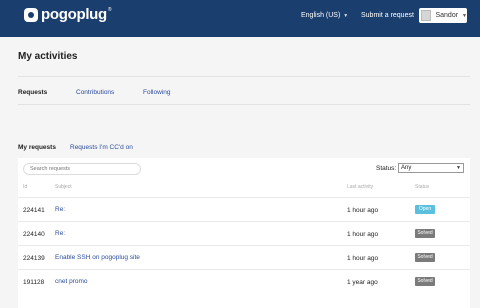 This screenshot has width=480, height=308. Describe the element at coordinates (32, 92) in the screenshot. I see `subnav-requests: Requests` at that location.